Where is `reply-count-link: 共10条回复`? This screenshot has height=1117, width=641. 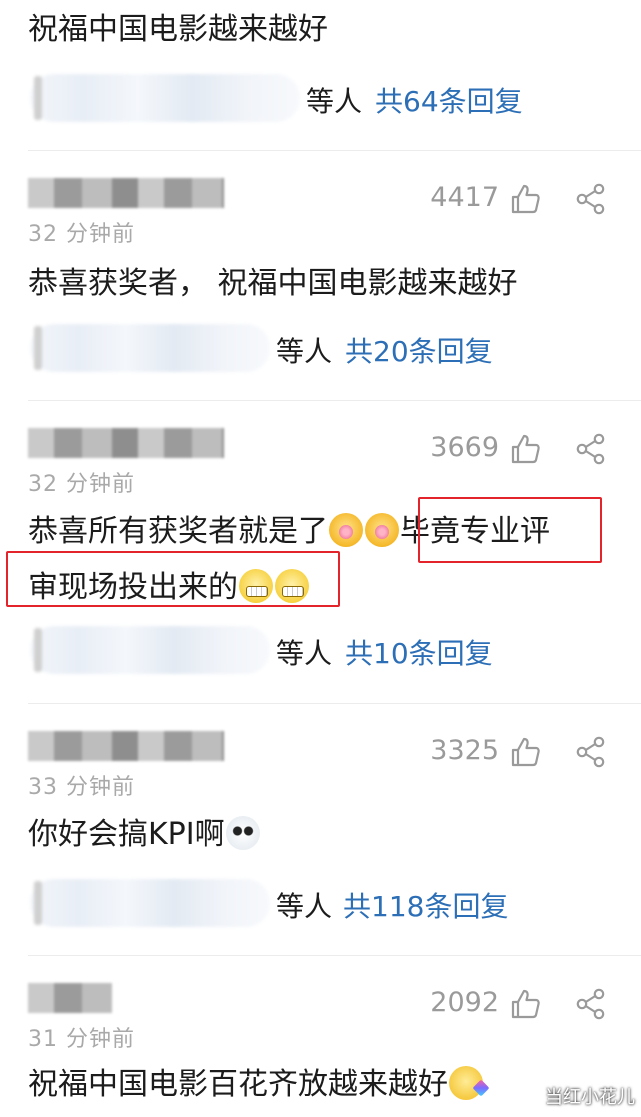
reply-count-link: 共10条回复 is located at coordinates (419, 652).